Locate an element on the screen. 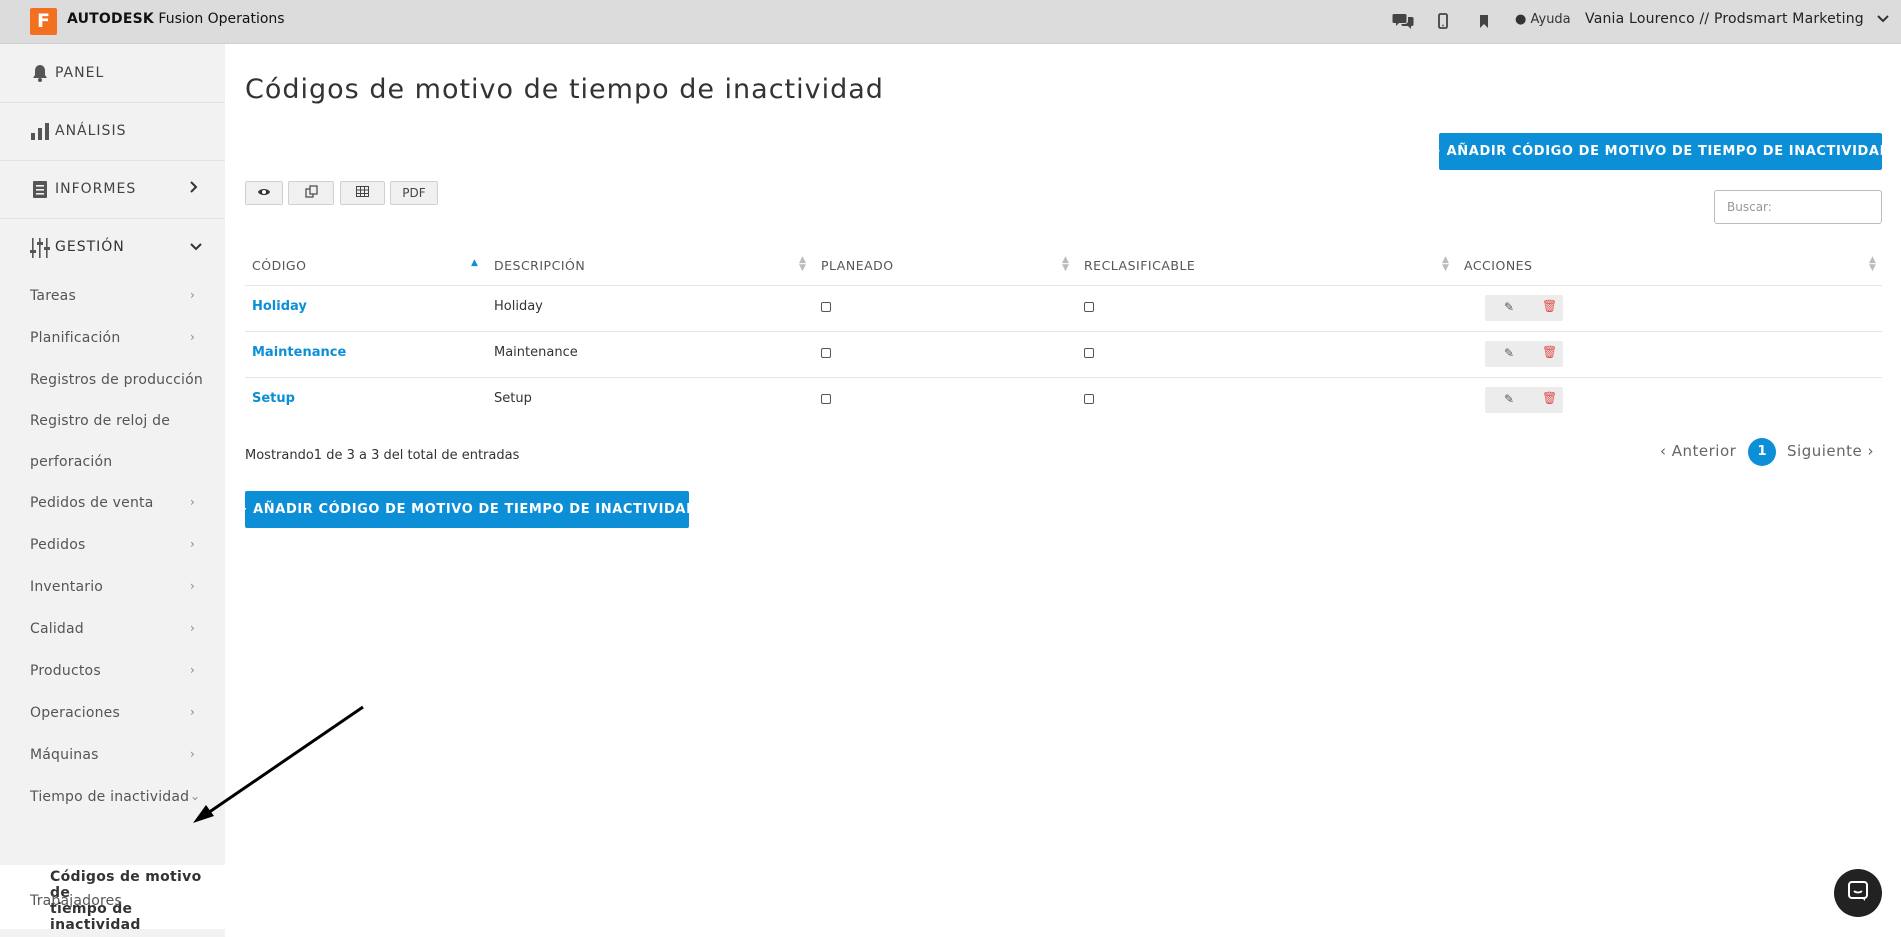  sidebar-subitem-clock-records: Registro de reloj de is located at coordinates (115, 421).